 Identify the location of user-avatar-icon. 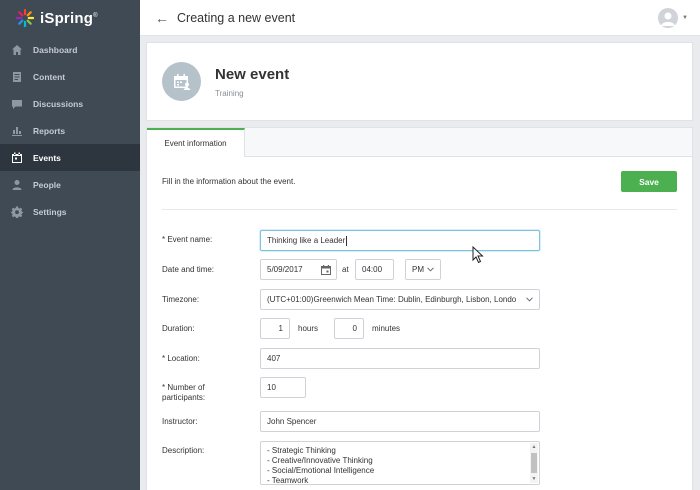
(668, 19).